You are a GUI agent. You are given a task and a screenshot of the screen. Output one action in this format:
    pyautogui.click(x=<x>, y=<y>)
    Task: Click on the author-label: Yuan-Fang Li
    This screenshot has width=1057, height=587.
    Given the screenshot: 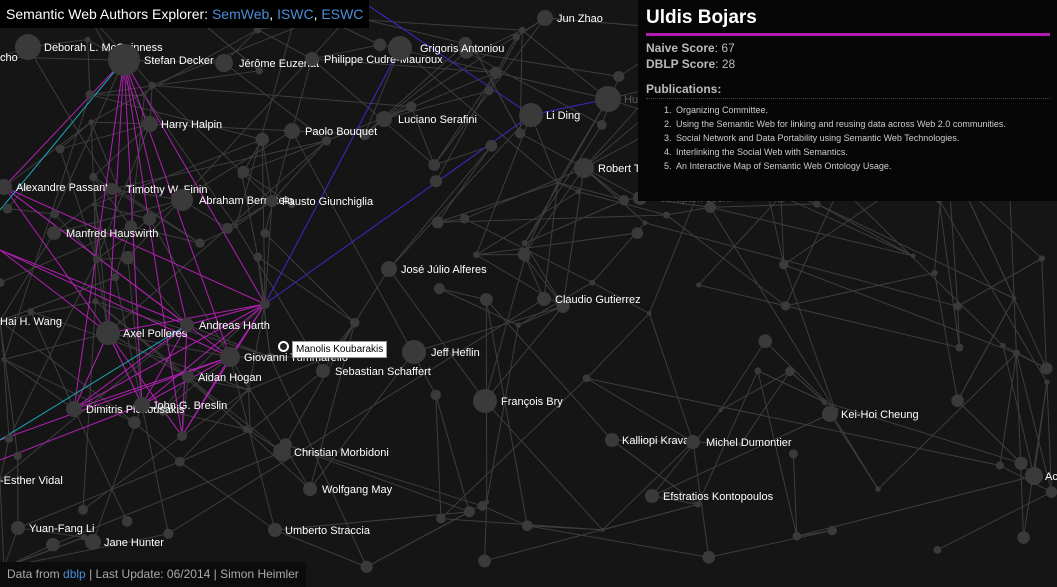 What is the action you would take?
    pyautogui.click(x=61, y=529)
    